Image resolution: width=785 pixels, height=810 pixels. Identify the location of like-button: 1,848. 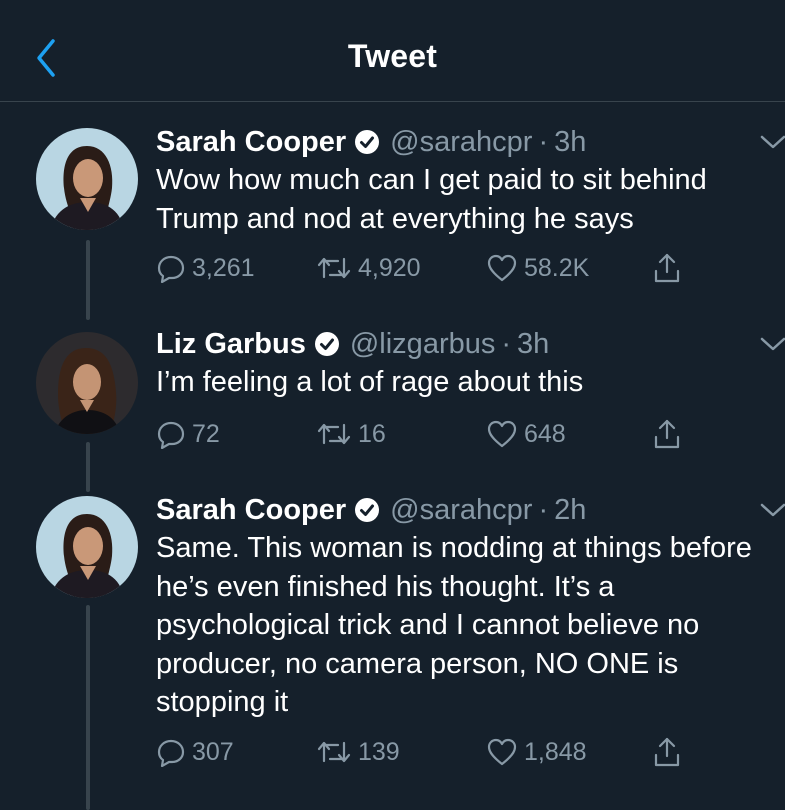
(536, 752).